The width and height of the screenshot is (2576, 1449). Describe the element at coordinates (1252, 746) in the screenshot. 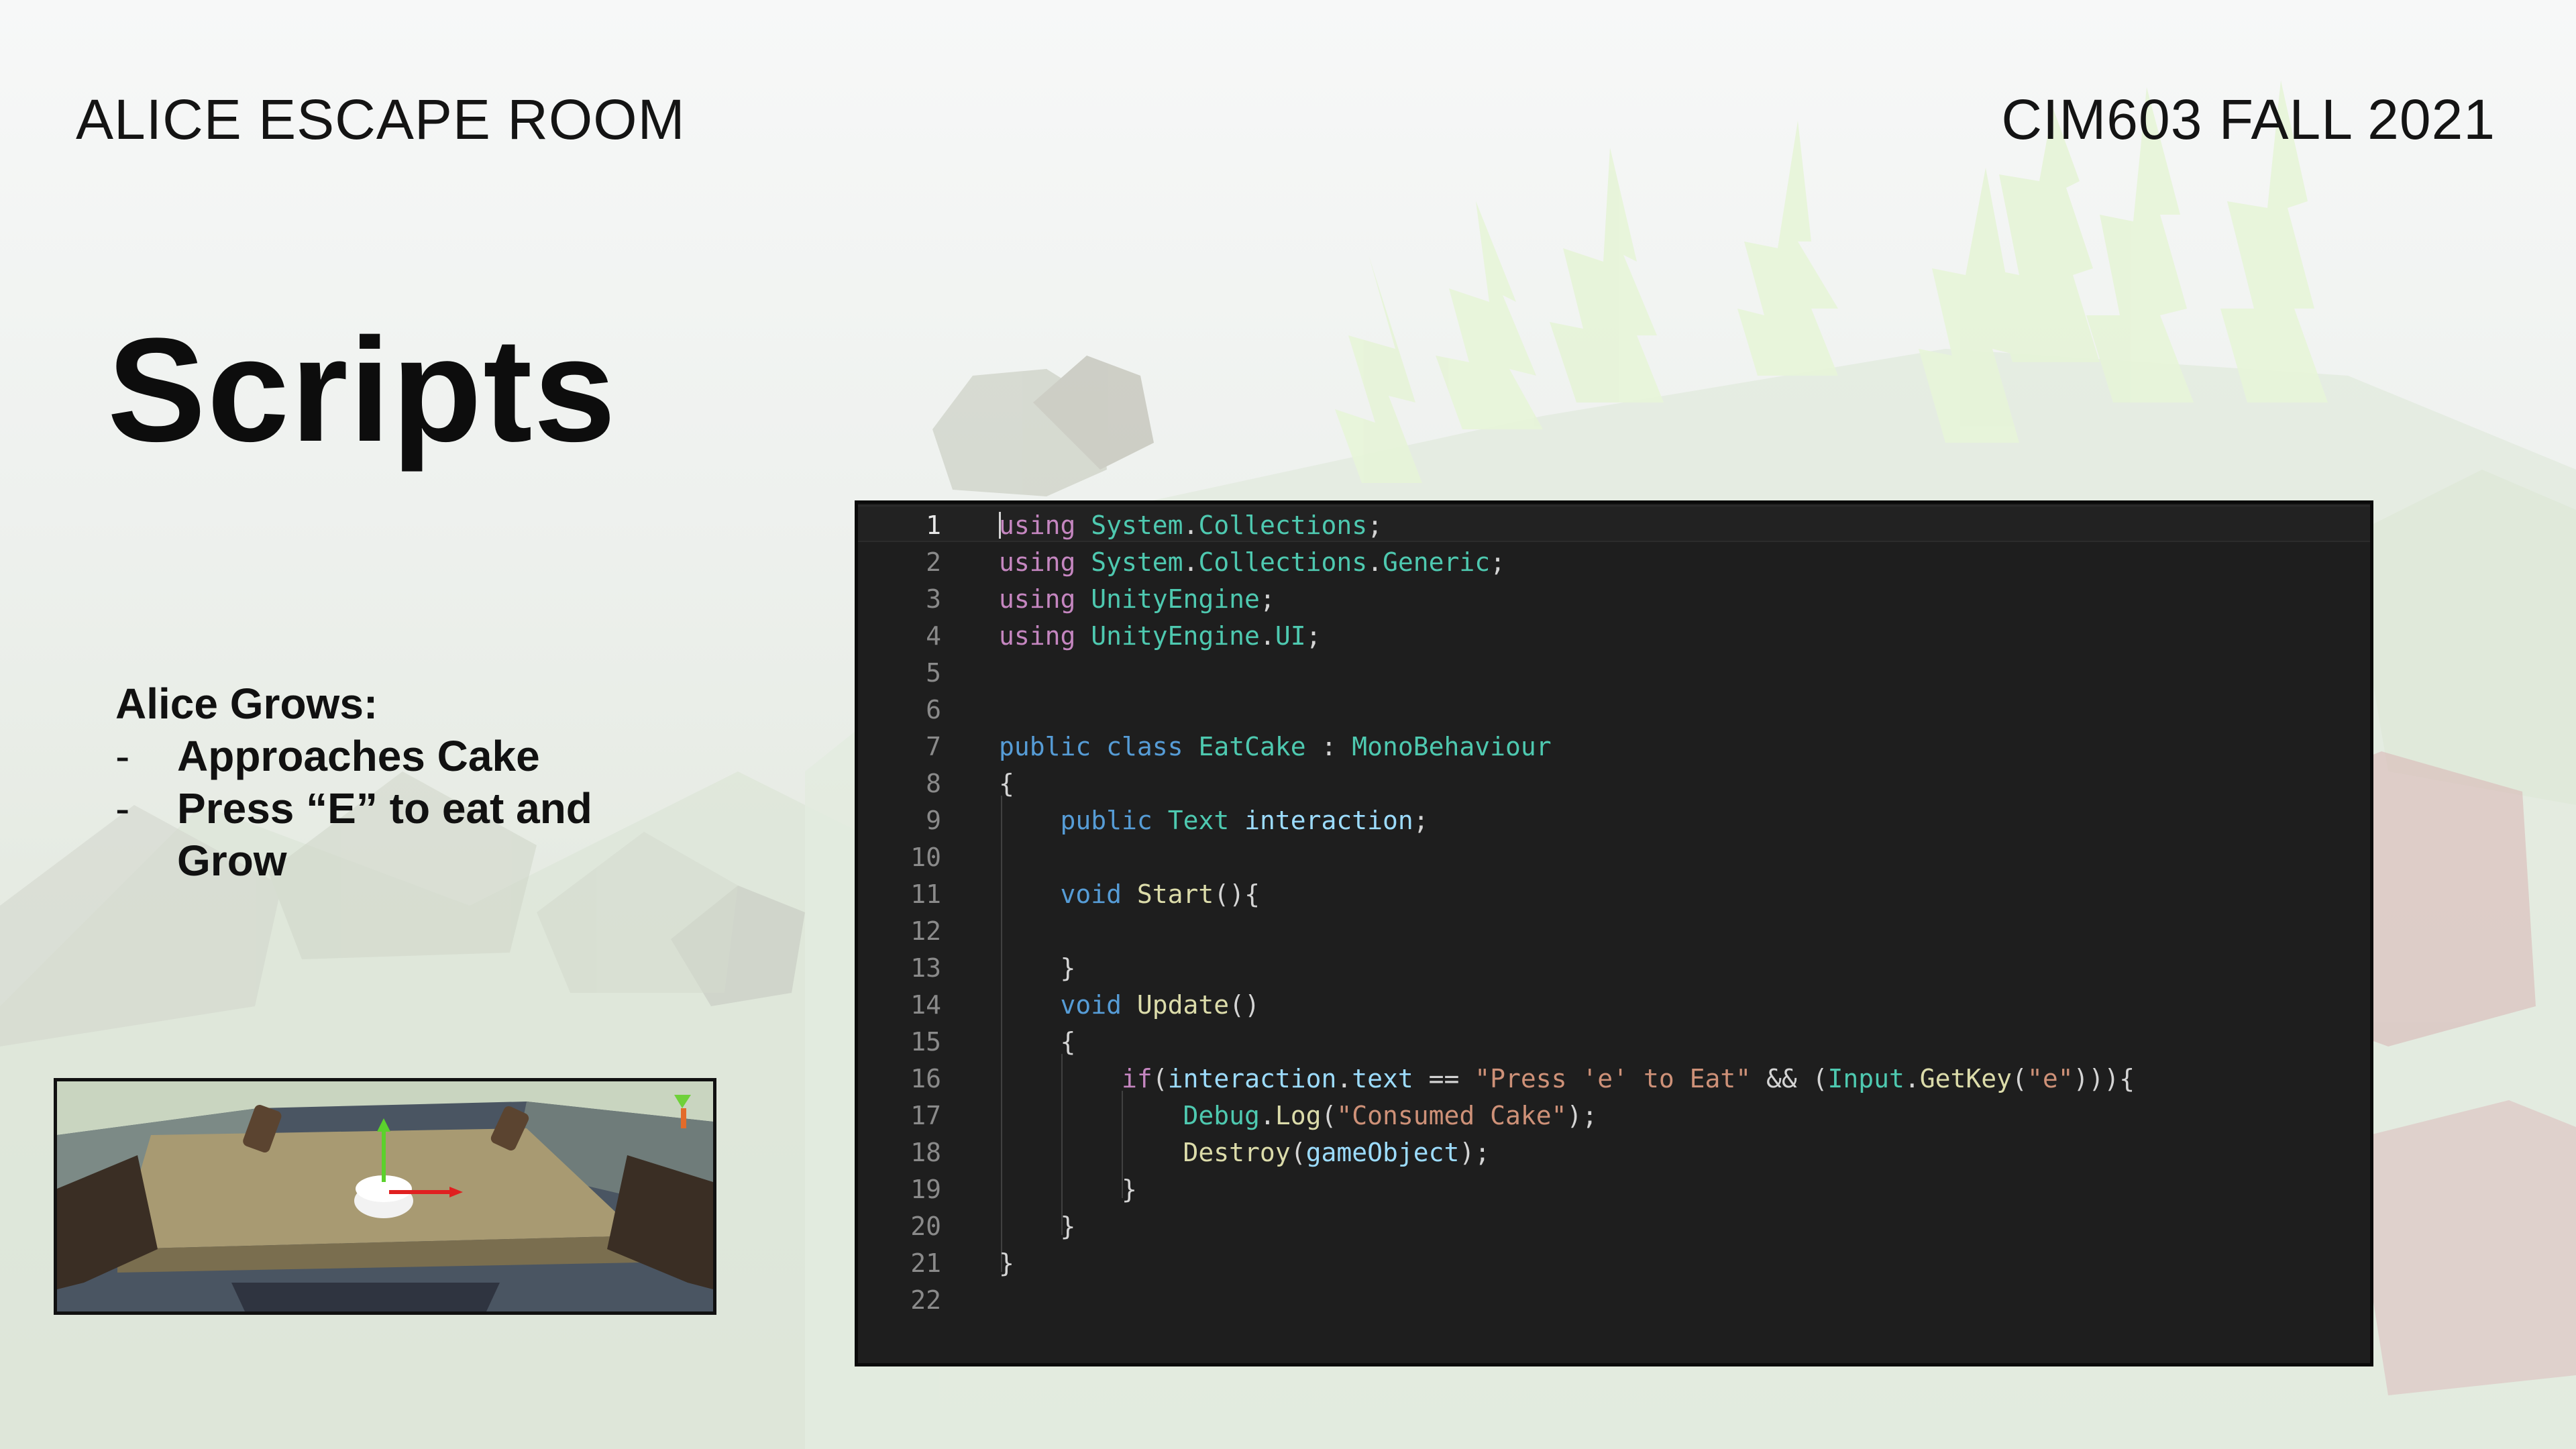

I see `code-token: EatCake` at that location.